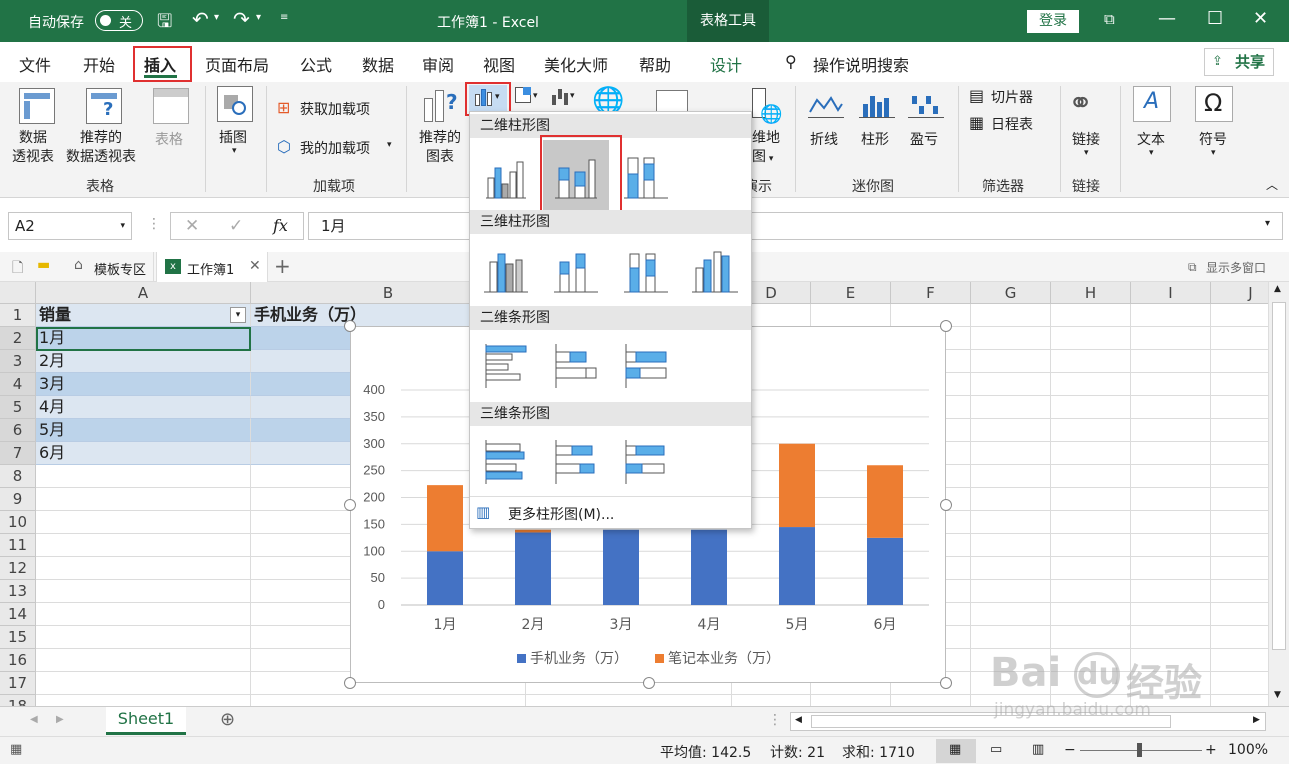 Image resolution: width=1289 pixels, height=764 pixels. I want to click on tab-design: 设计, so click(726, 64).